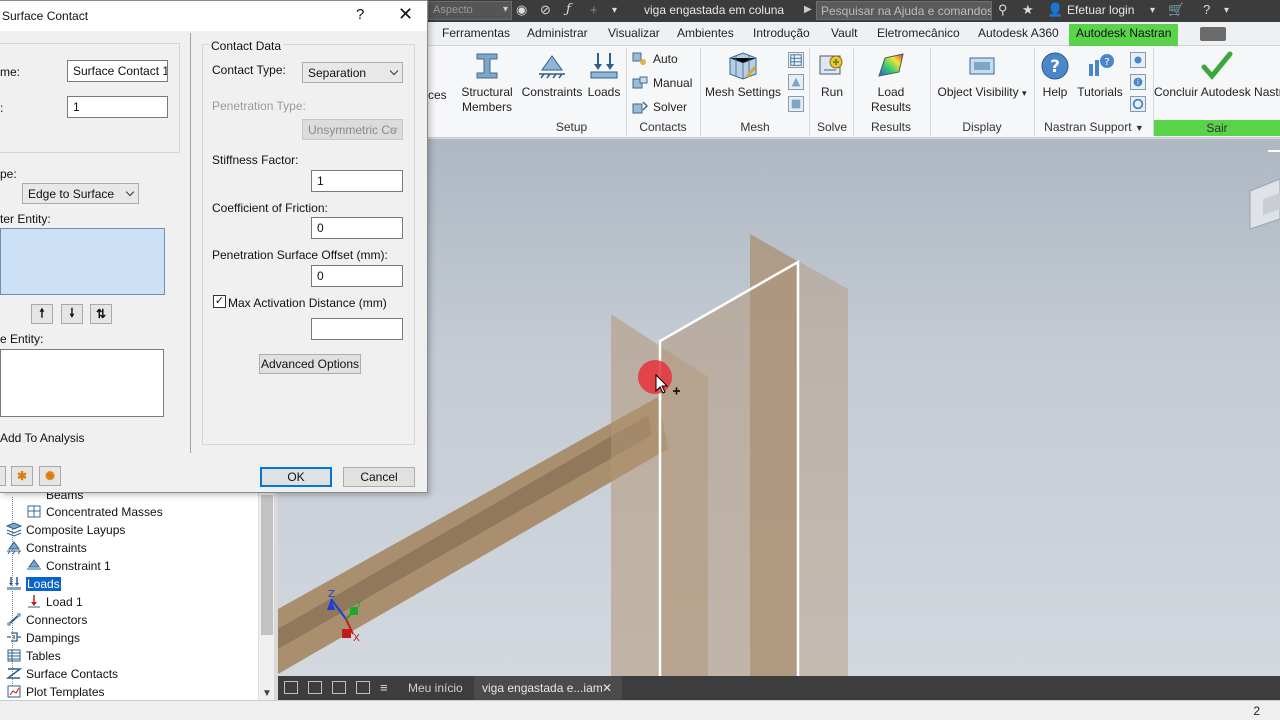 The image size is (1280, 720). I want to click on tab-administrar: Administrar, so click(557, 33).